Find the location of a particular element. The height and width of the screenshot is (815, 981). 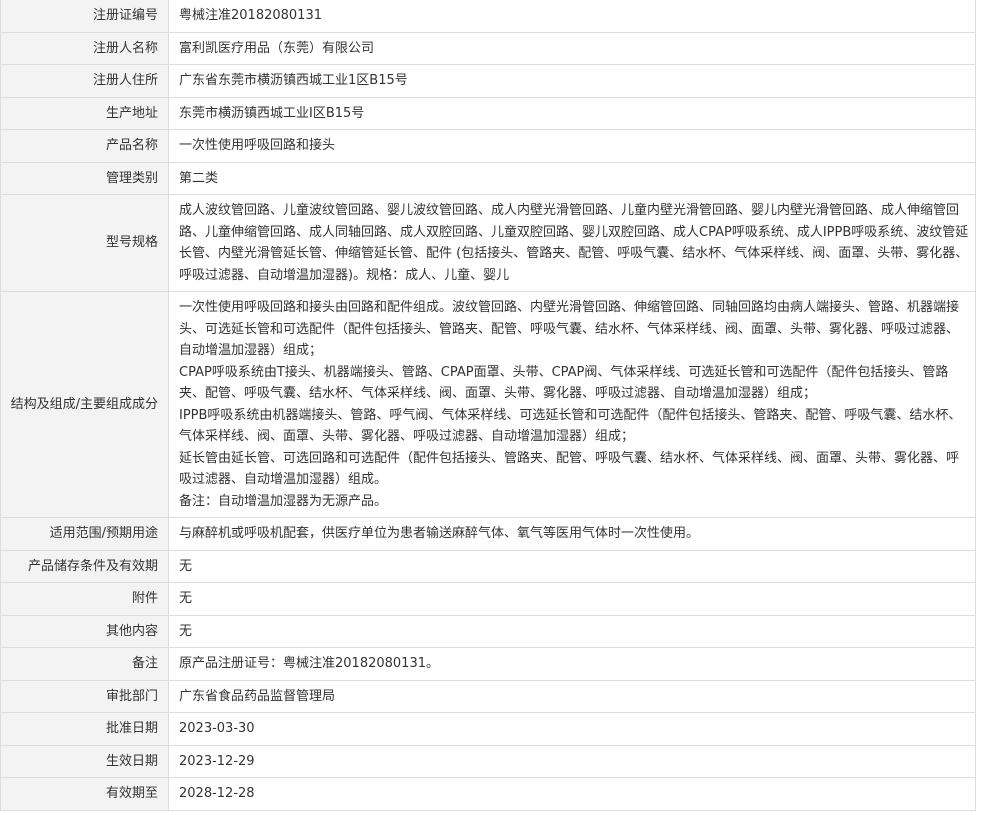

table-row: 备注 原产品注册证号：粤械注准20182080131。 is located at coordinates (488, 664).